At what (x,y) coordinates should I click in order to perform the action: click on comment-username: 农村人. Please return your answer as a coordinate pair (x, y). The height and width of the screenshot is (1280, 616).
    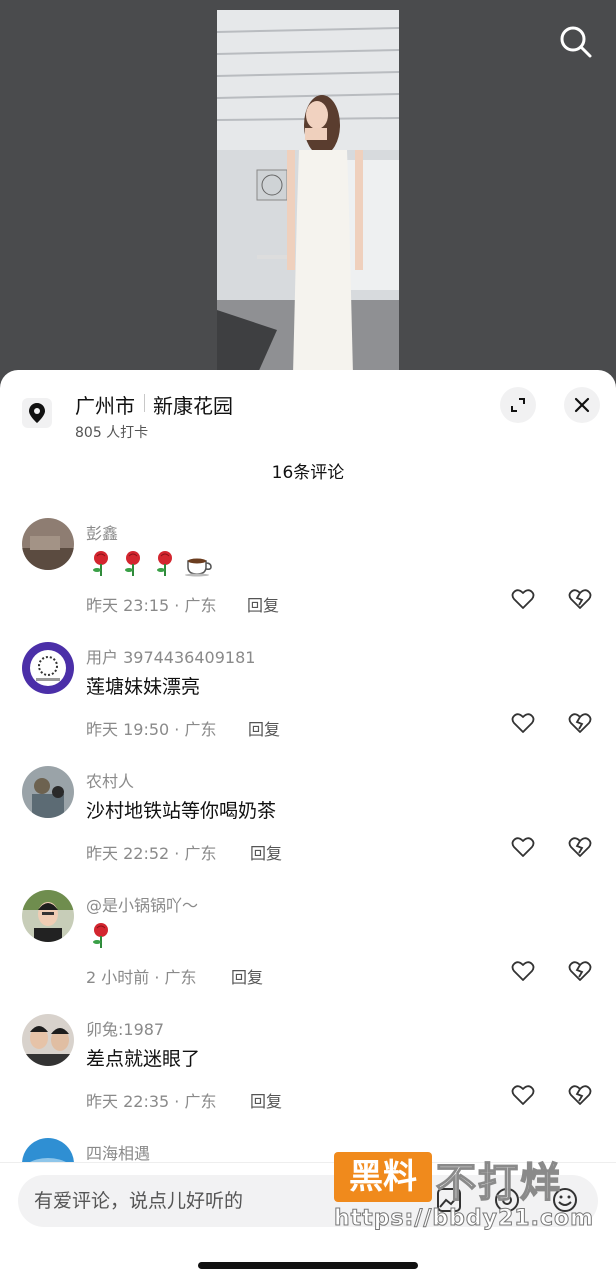
    Looking at the image, I should click on (110, 780).